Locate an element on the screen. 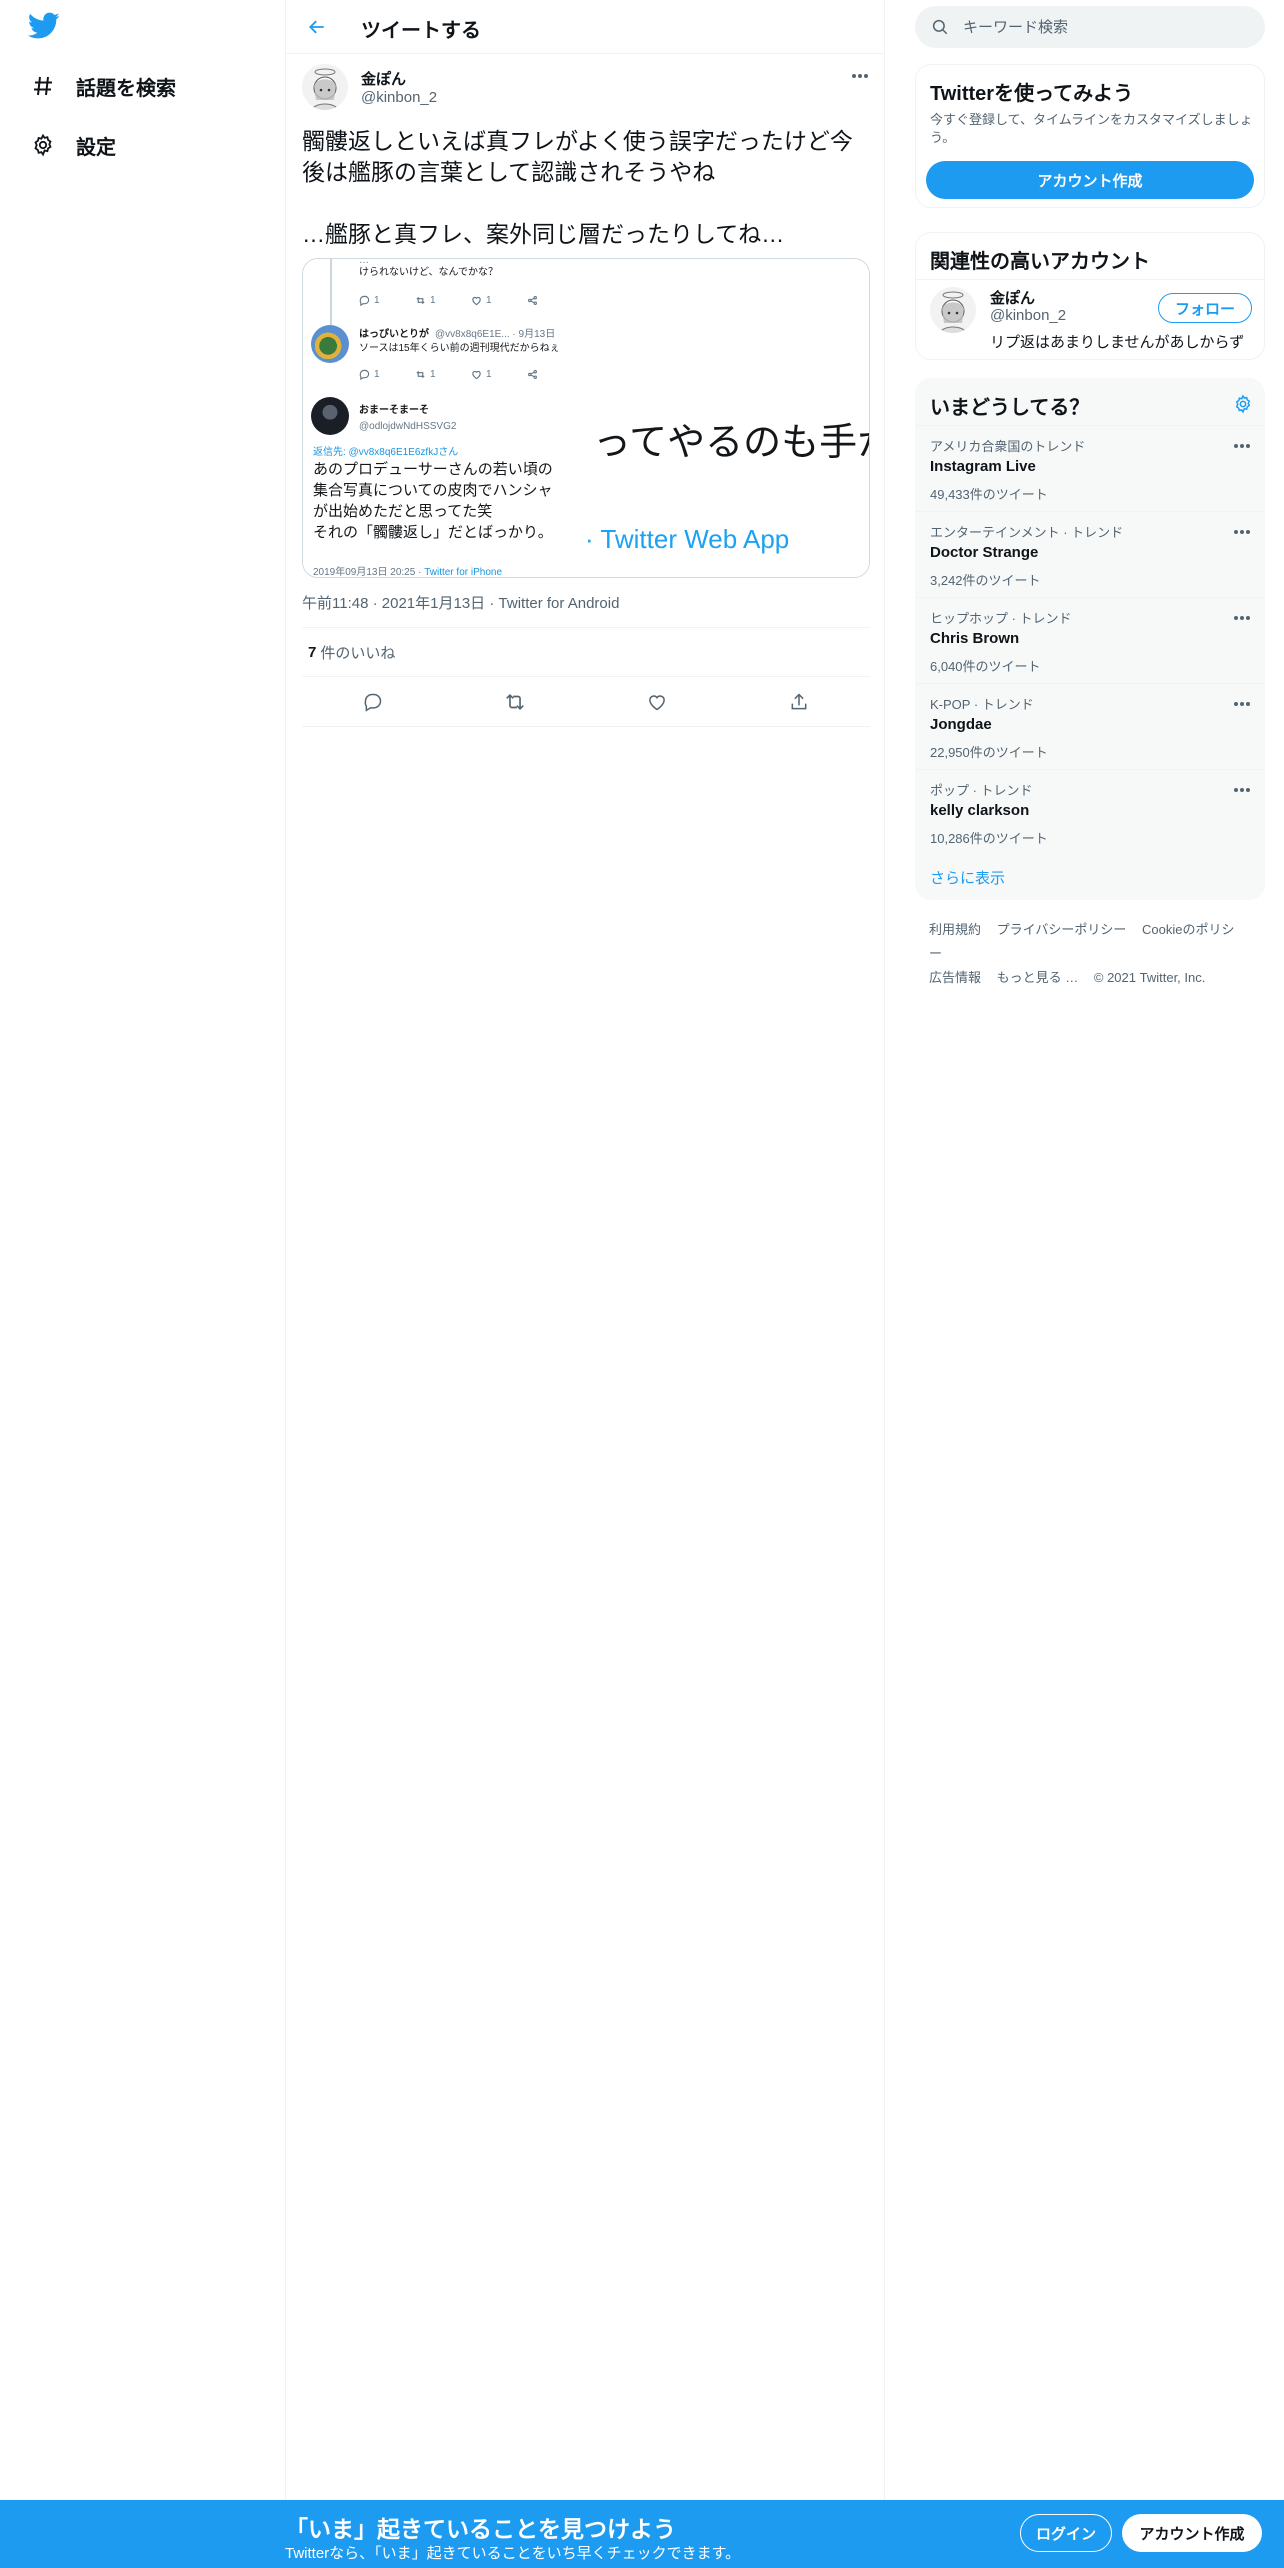  tweet-time: 午前11:48 is located at coordinates (335, 603).